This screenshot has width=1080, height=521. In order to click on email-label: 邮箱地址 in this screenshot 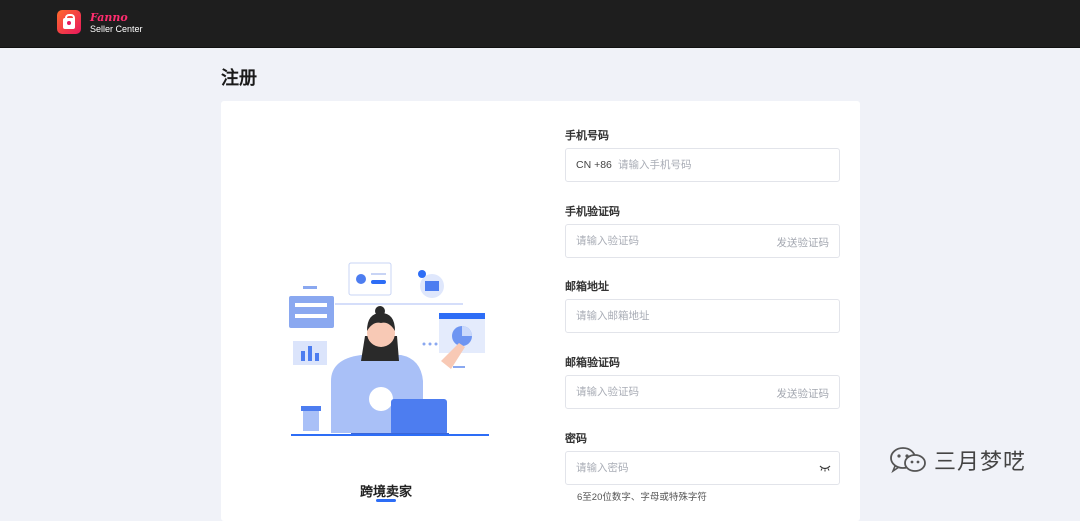, I will do `click(587, 287)`.